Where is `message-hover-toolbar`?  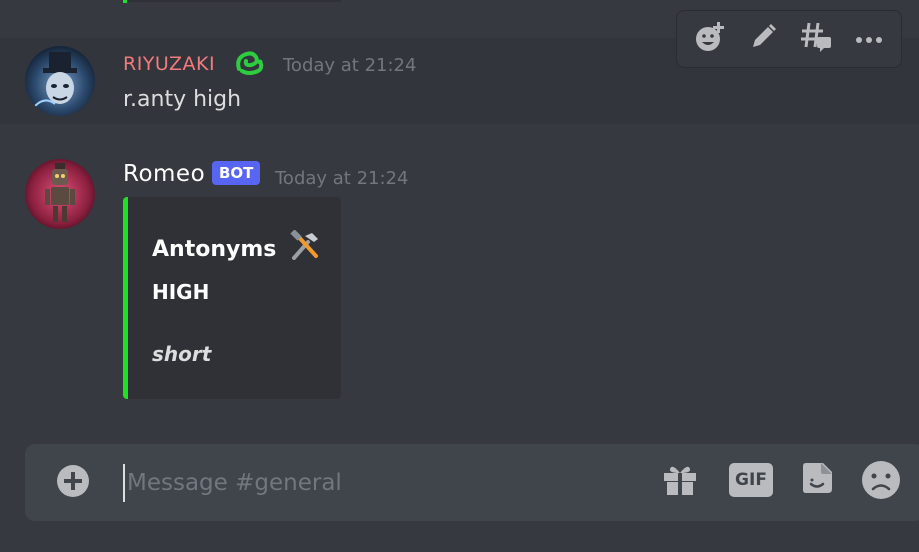 message-hover-toolbar is located at coordinates (789, 39).